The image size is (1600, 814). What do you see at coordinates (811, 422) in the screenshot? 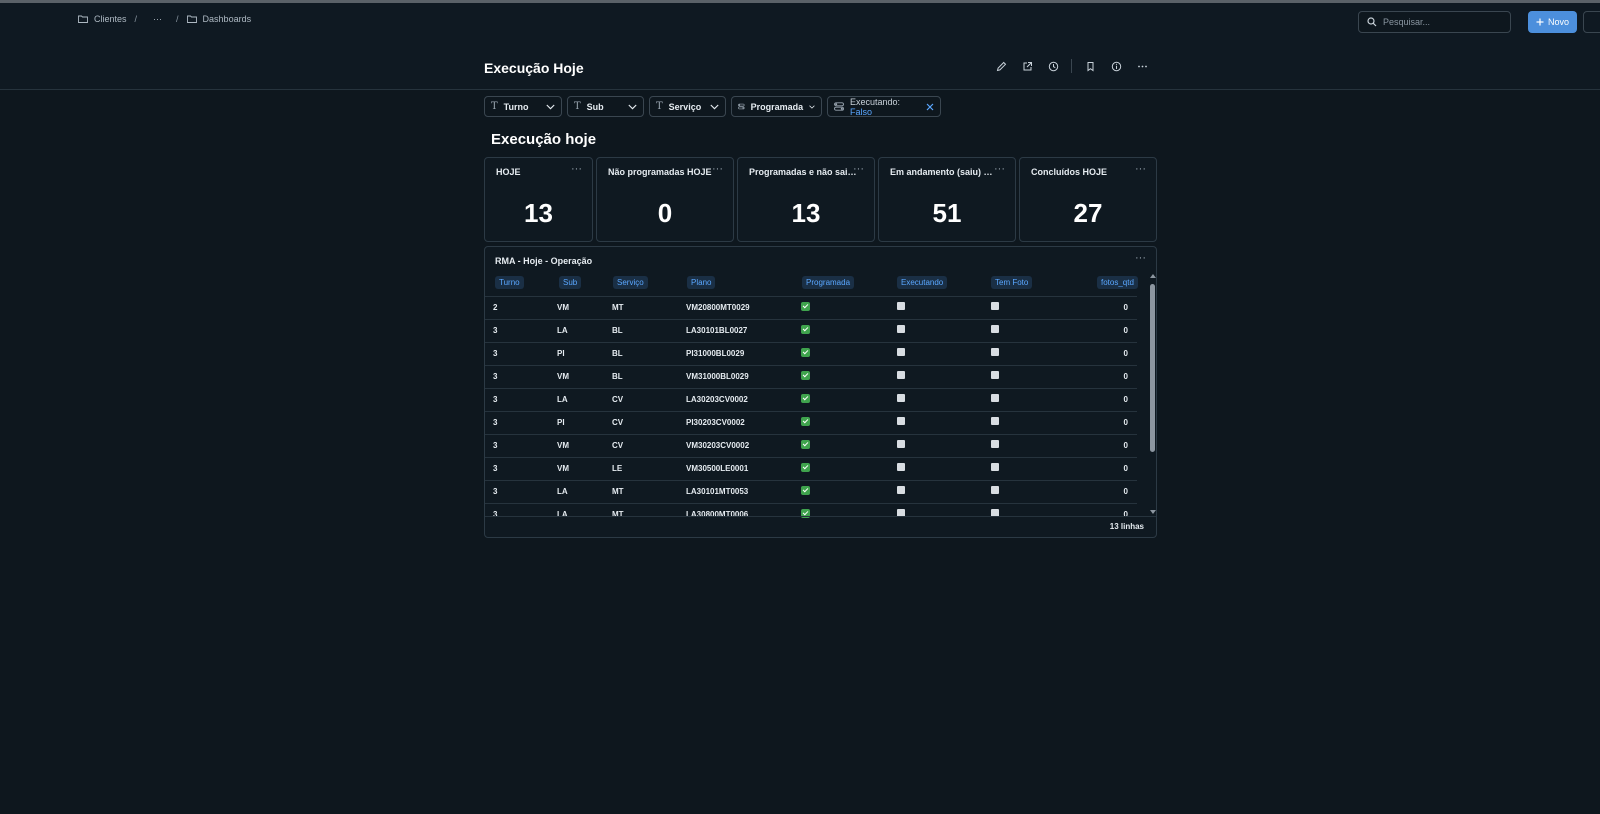
I see `table-row: 3 PI CV PI30203CV0002 0` at bounding box center [811, 422].